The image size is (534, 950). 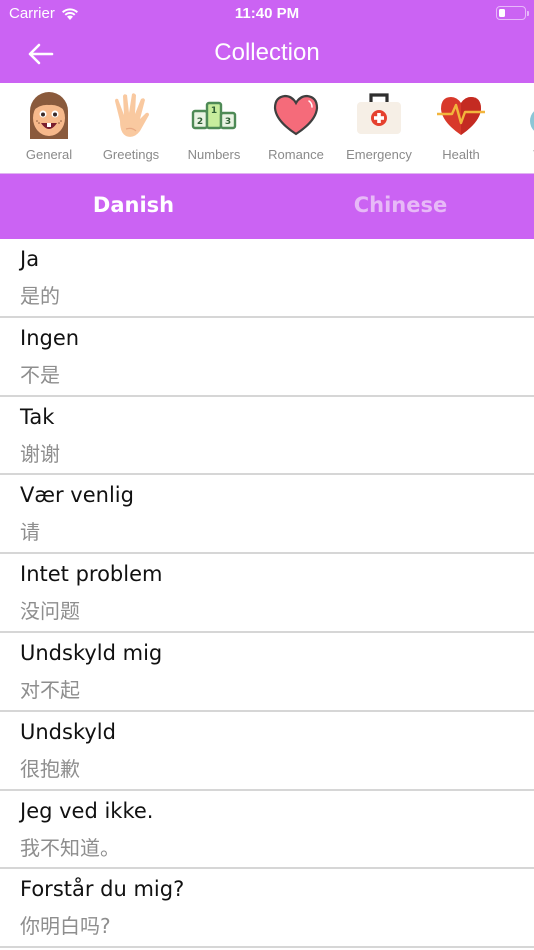 What do you see at coordinates (91, 652) in the screenshot?
I see `phrase-danish: Undskyld mig` at bounding box center [91, 652].